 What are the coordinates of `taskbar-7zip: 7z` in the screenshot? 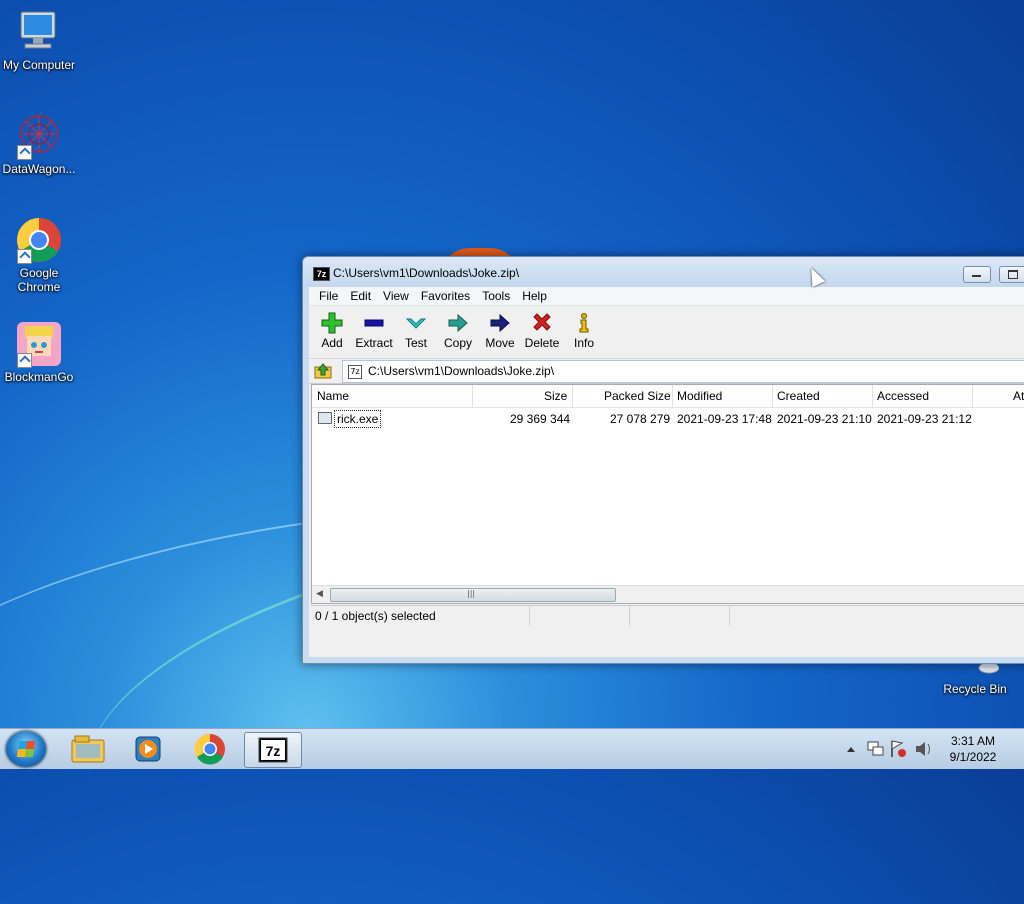 It's located at (273, 750).